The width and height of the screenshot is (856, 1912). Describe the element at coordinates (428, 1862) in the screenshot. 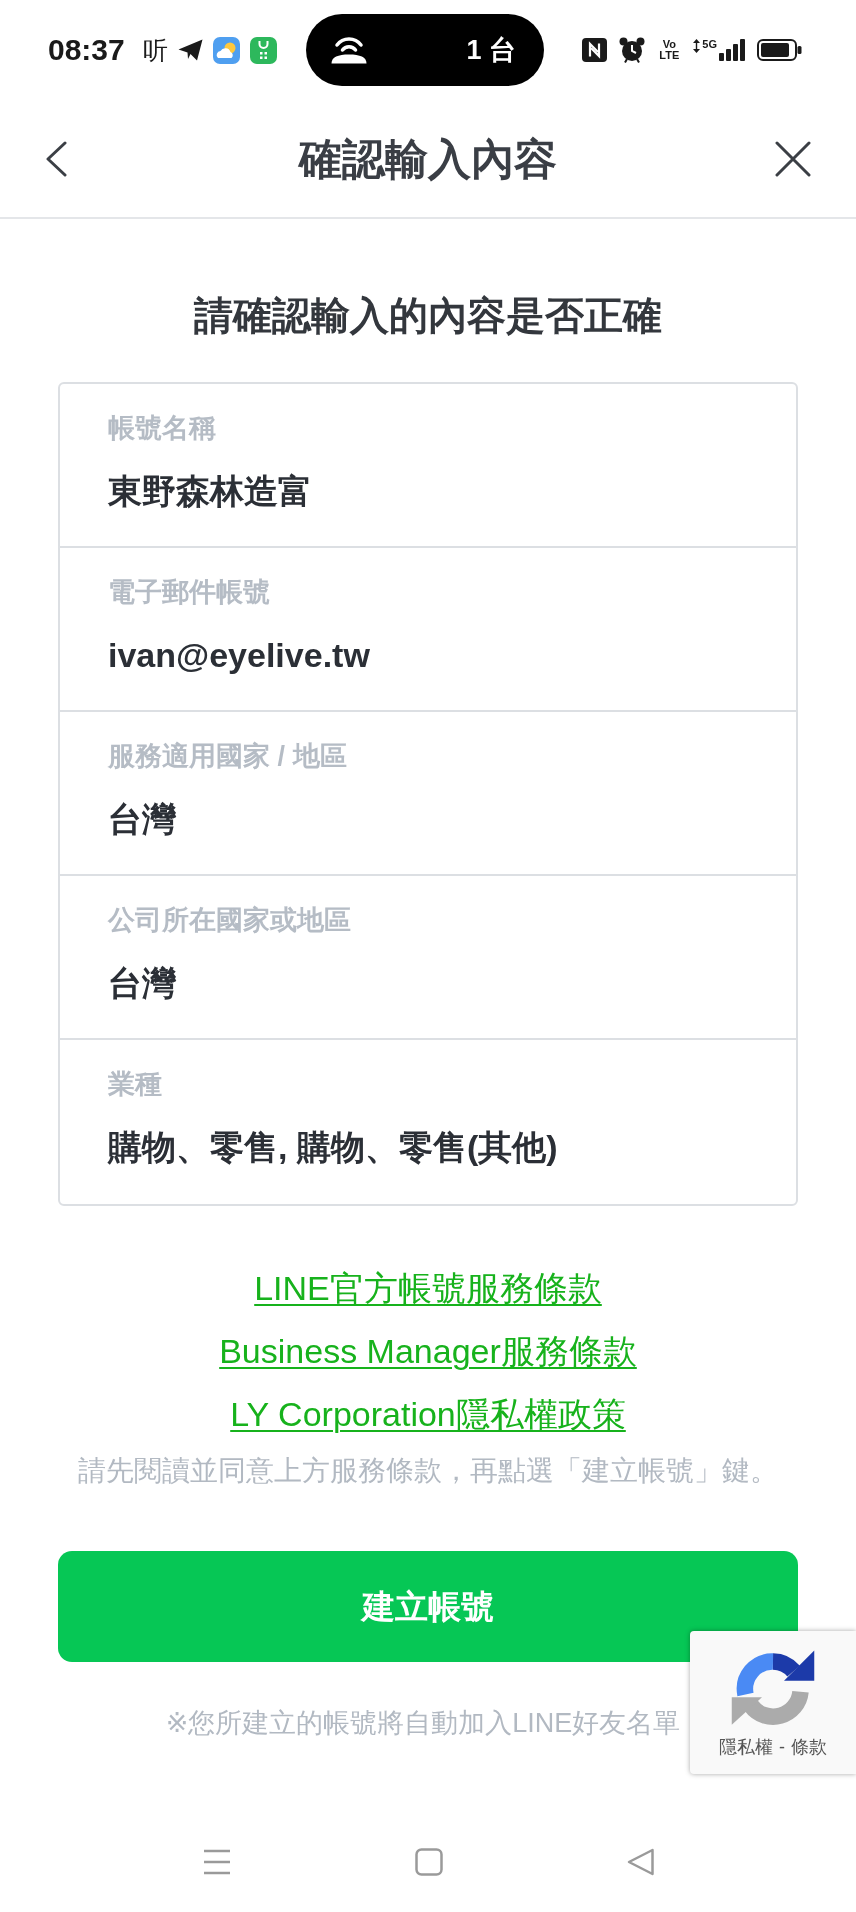

I see `home-square-icon` at that location.